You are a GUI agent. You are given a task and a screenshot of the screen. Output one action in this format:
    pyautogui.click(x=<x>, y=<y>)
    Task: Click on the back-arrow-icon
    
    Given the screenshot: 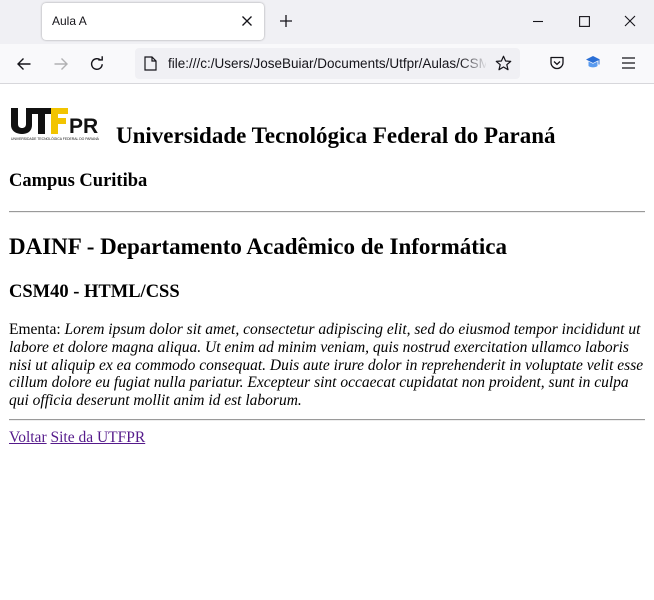 What is the action you would take?
    pyautogui.click(x=24, y=64)
    